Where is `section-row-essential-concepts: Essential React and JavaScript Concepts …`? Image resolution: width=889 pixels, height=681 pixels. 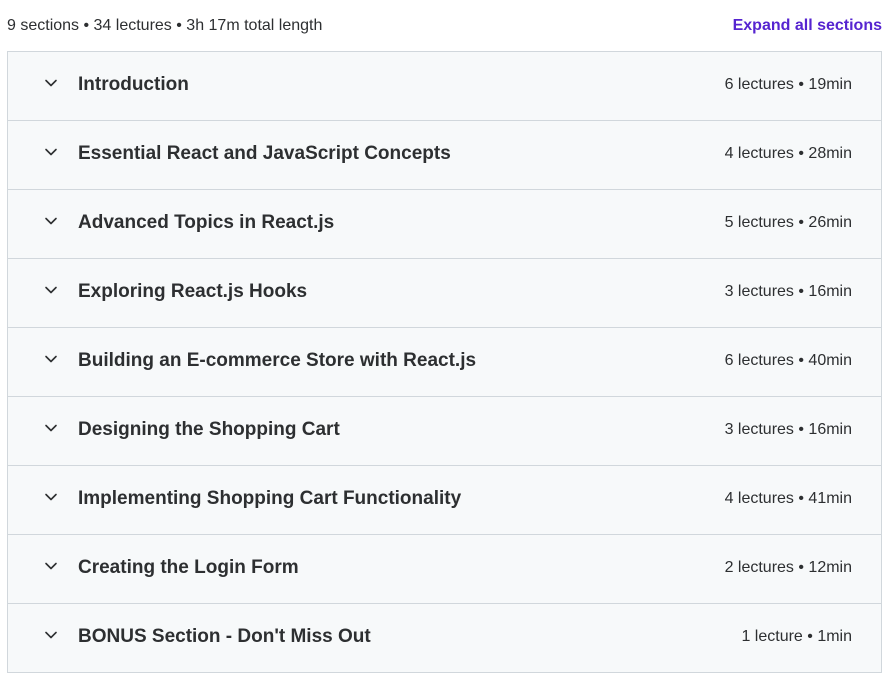
section-row-essential-concepts: Essential React and JavaScript Concepts … is located at coordinates (444, 155).